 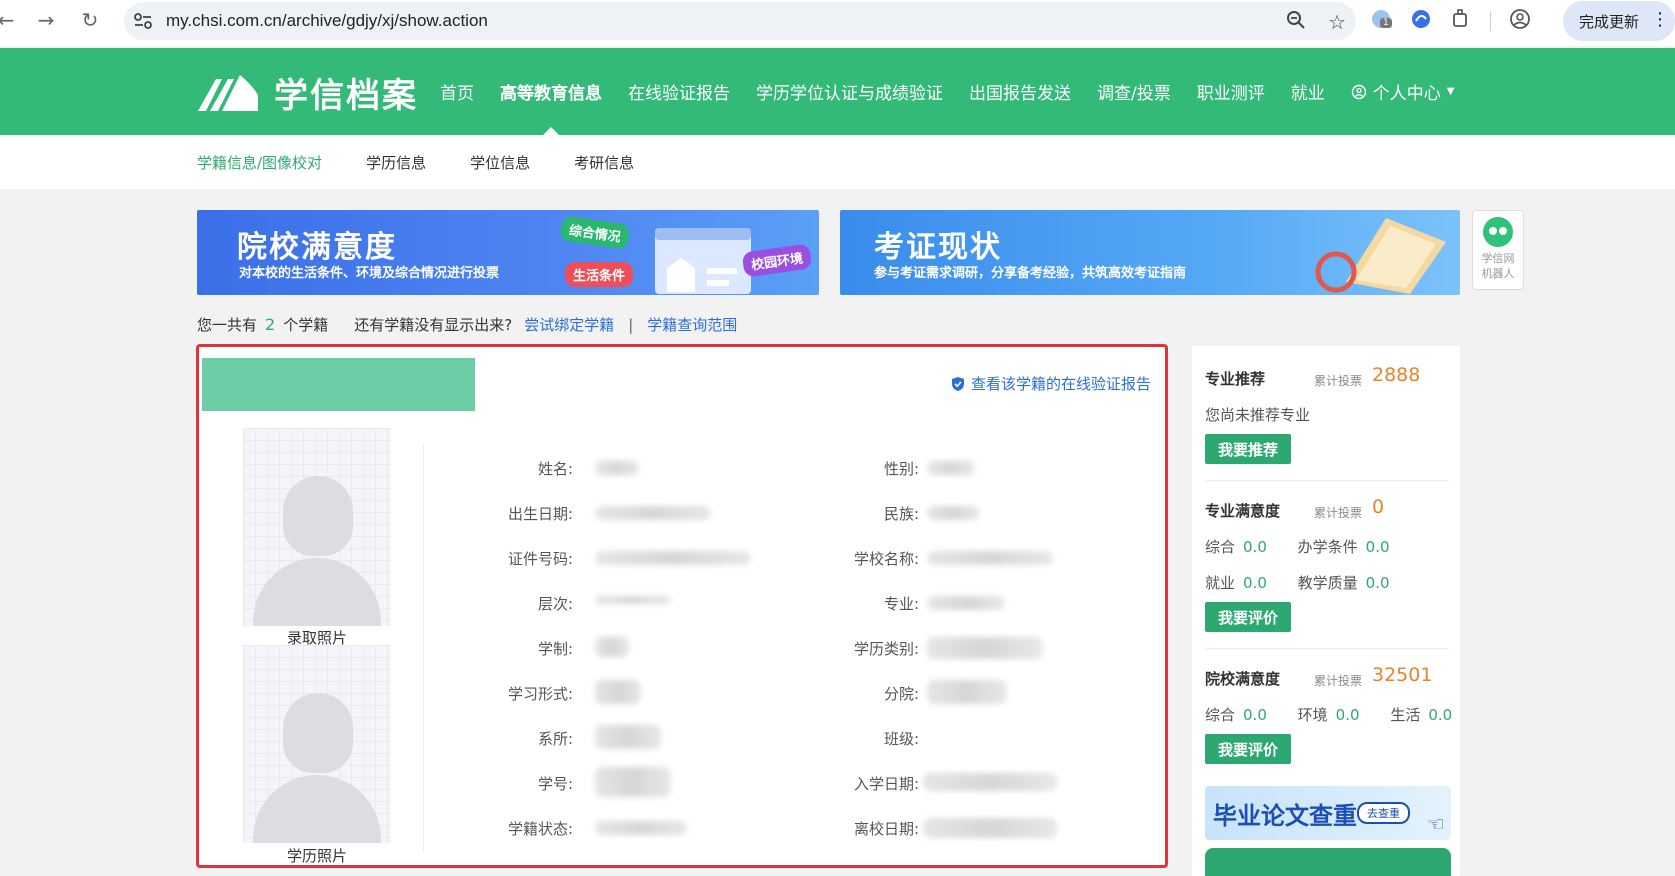 I want to click on rate-major-button: 我要评价, so click(x=1248, y=617).